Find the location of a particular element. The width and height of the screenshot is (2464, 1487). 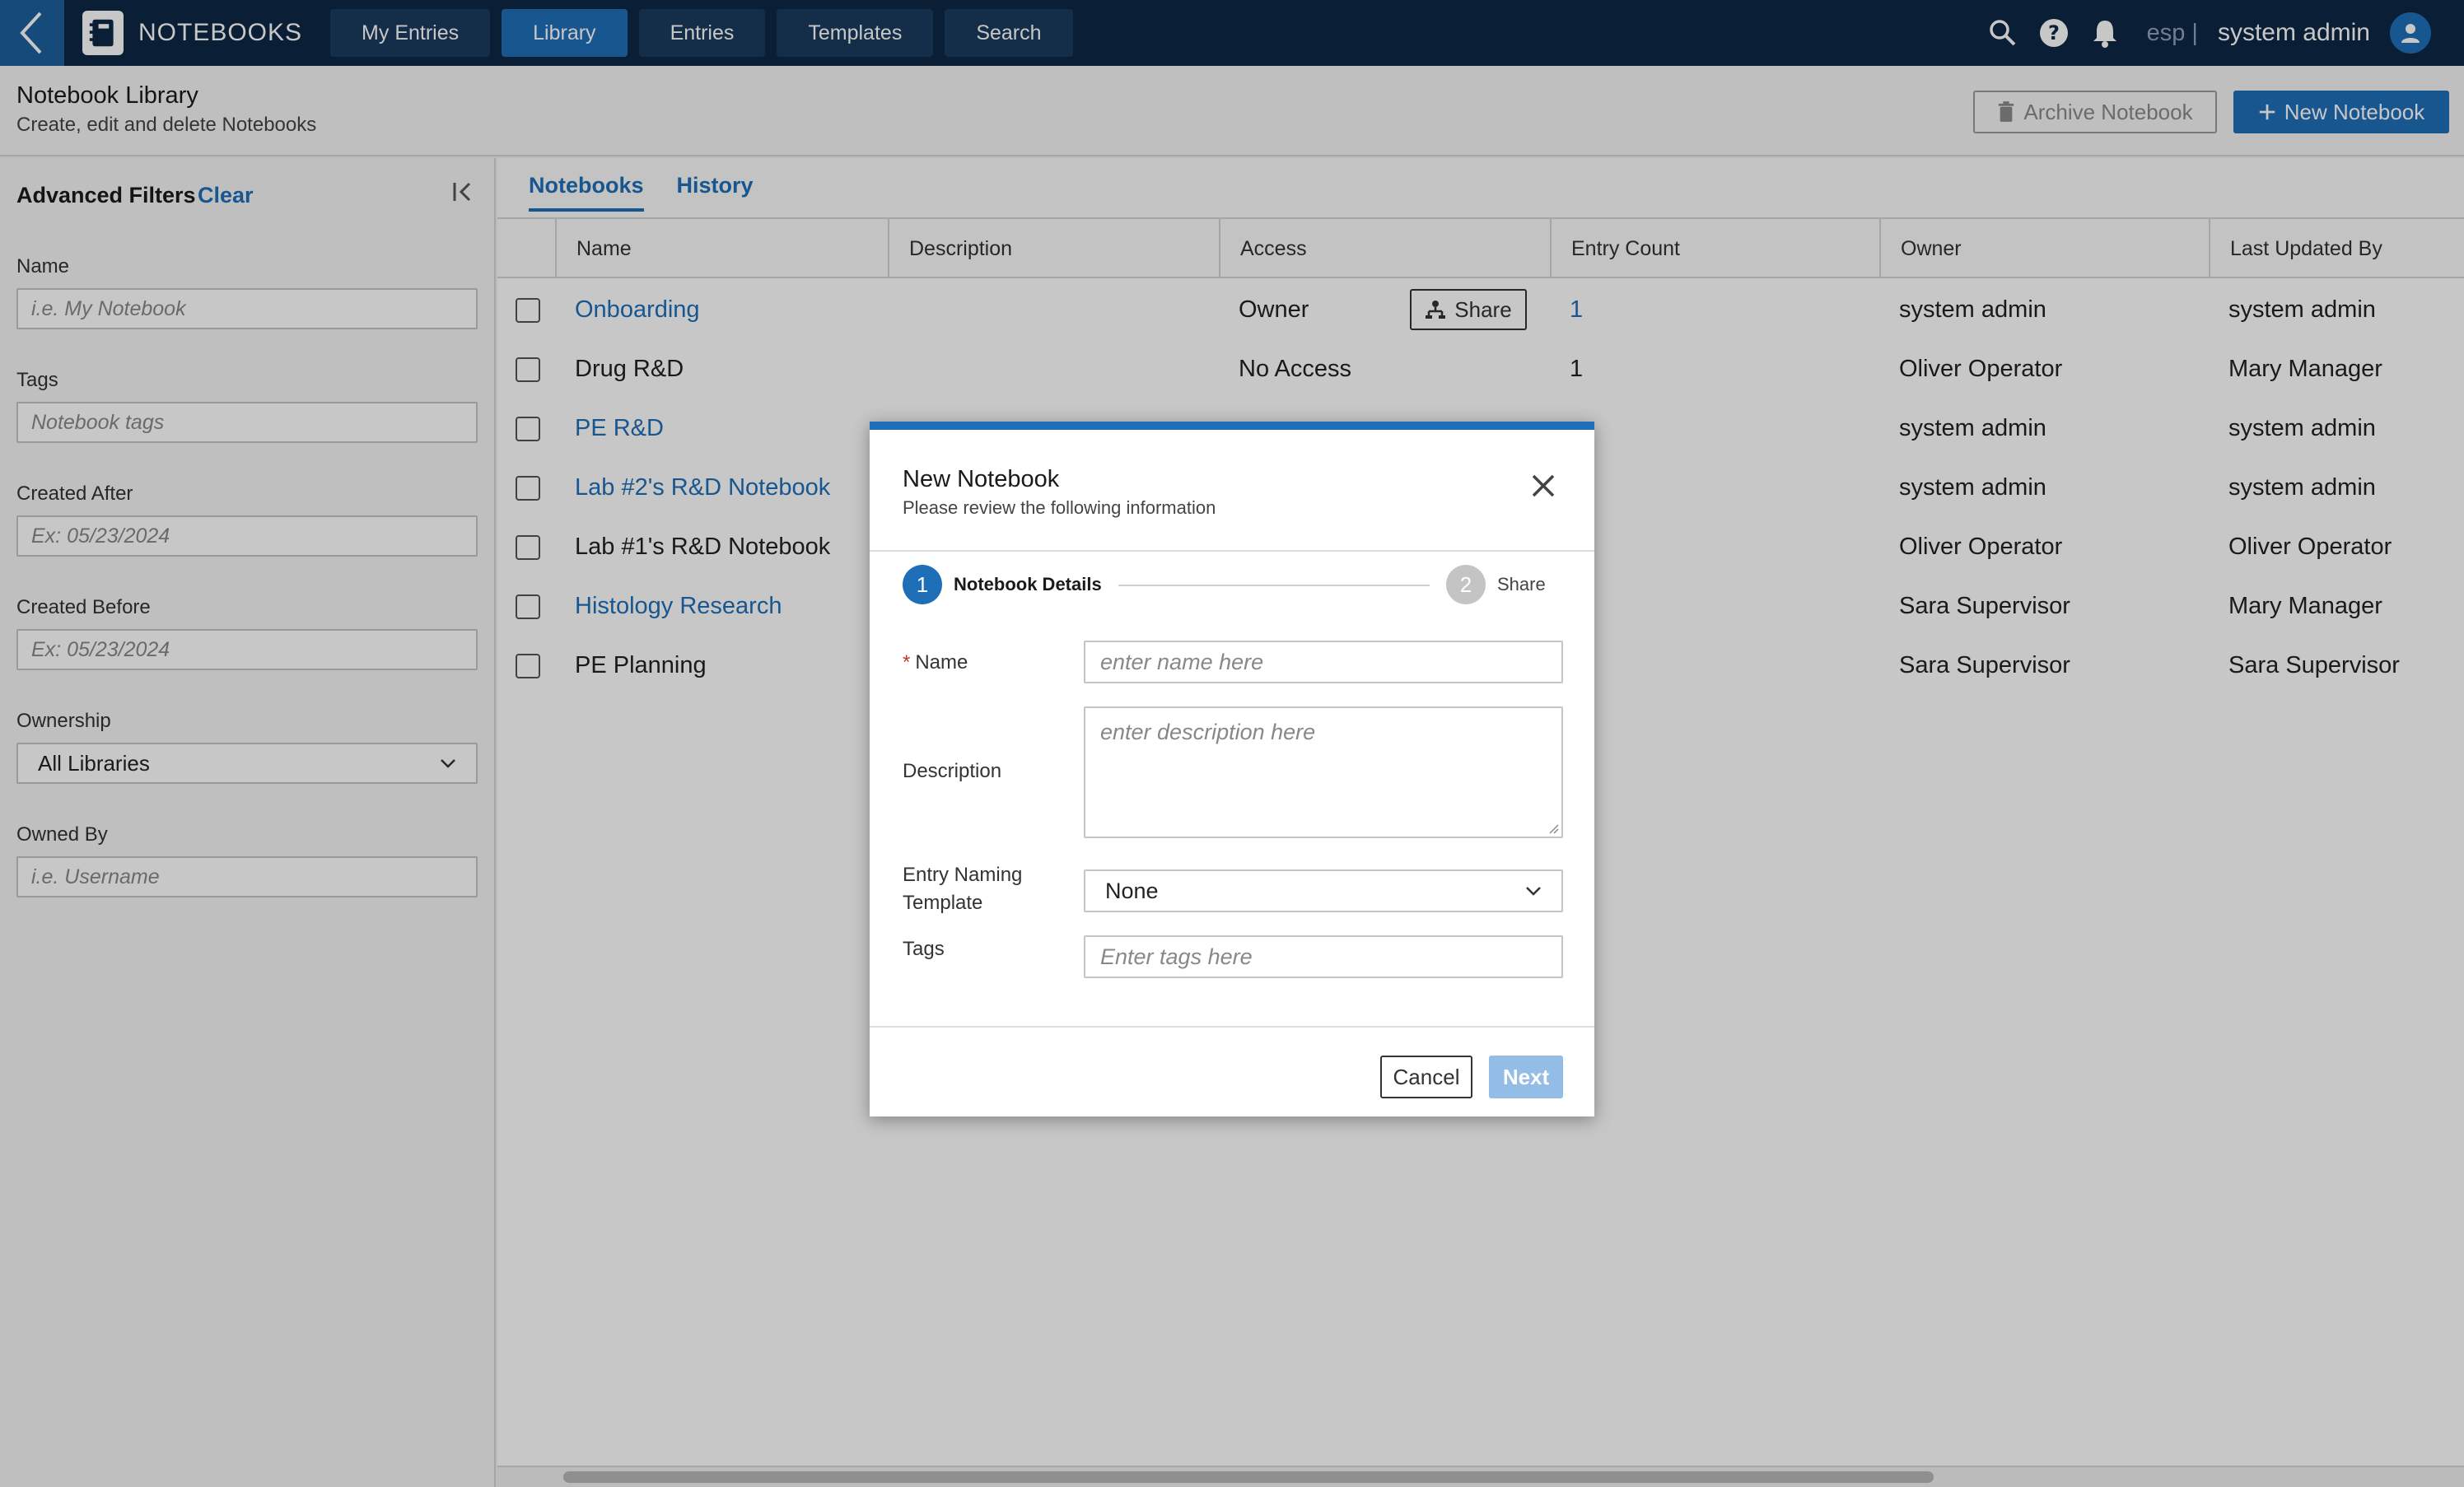

dialog-title: New Notebook is located at coordinates (981, 479).